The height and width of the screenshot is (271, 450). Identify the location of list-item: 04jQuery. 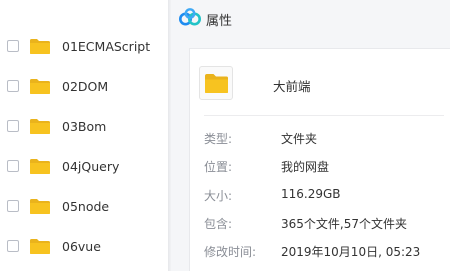
(84, 166).